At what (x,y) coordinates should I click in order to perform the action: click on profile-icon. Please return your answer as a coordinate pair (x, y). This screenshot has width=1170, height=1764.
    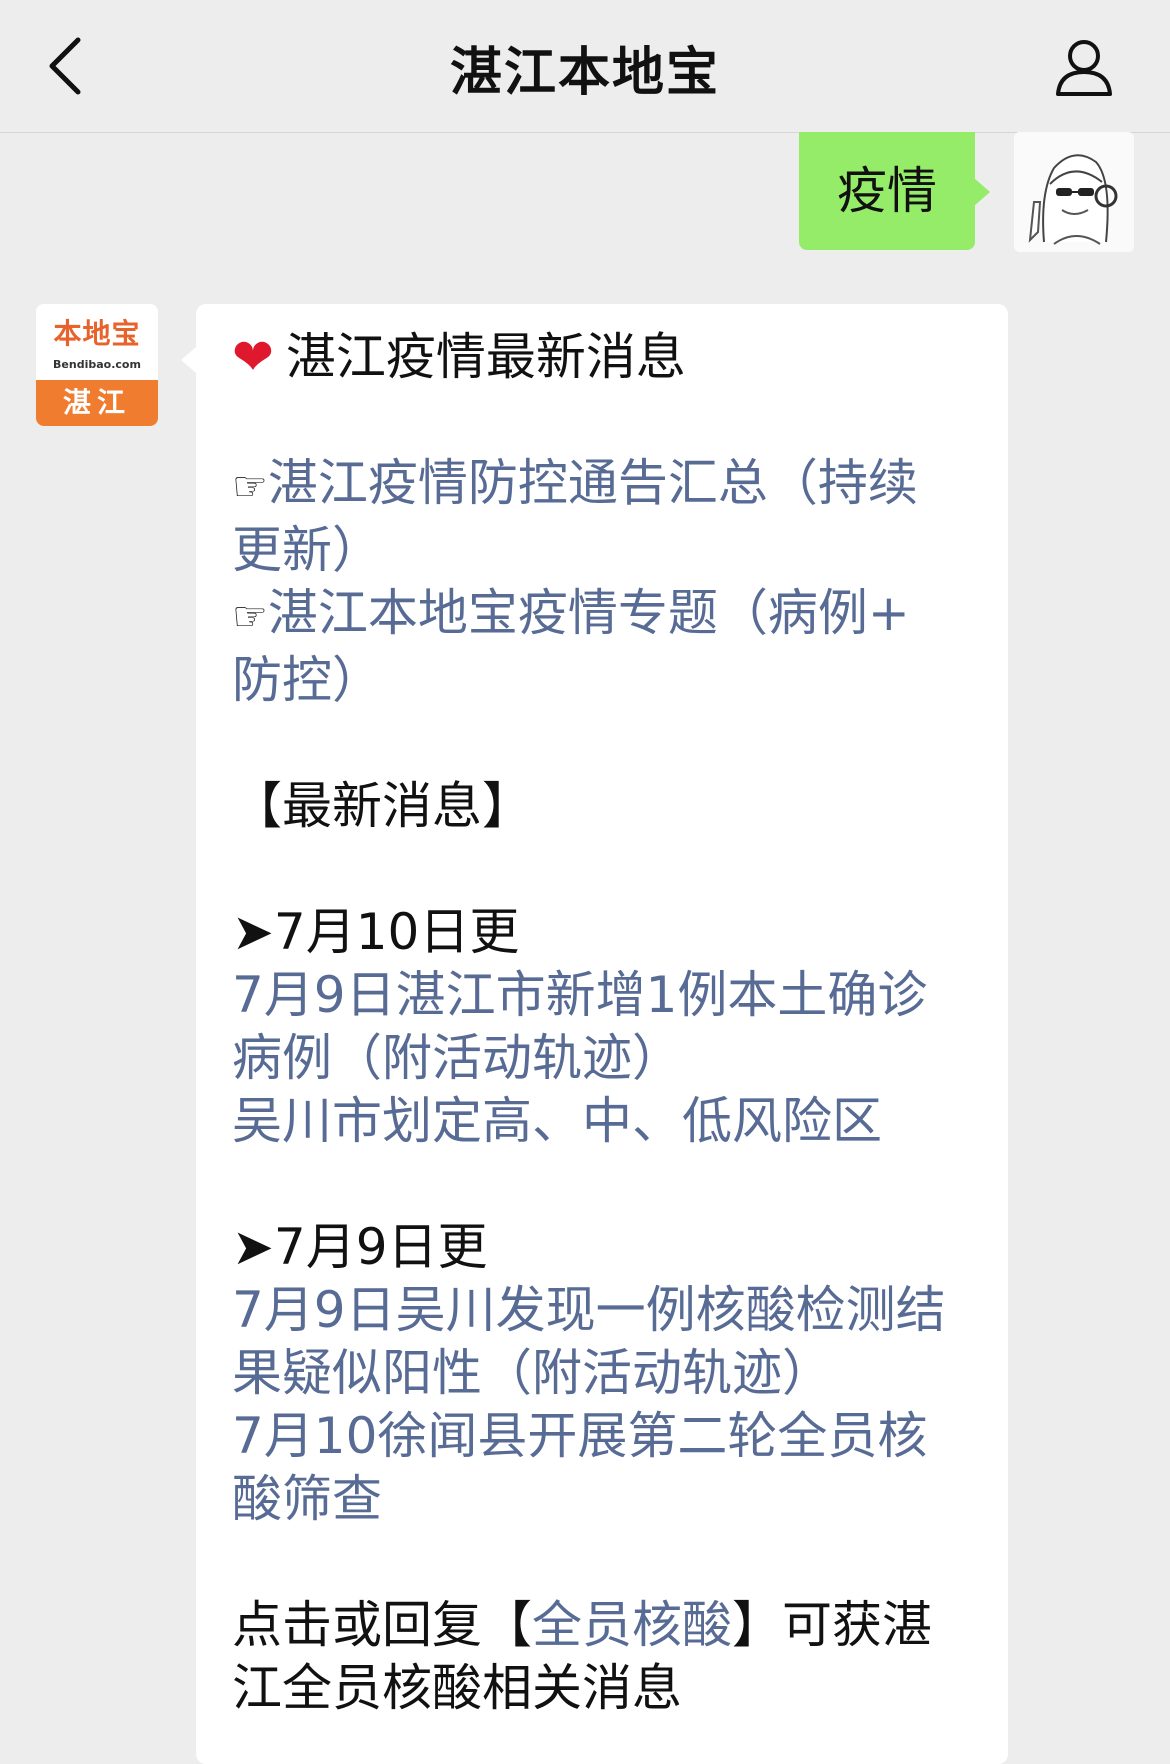
    Looking at the image, I should click on (1084, 66).